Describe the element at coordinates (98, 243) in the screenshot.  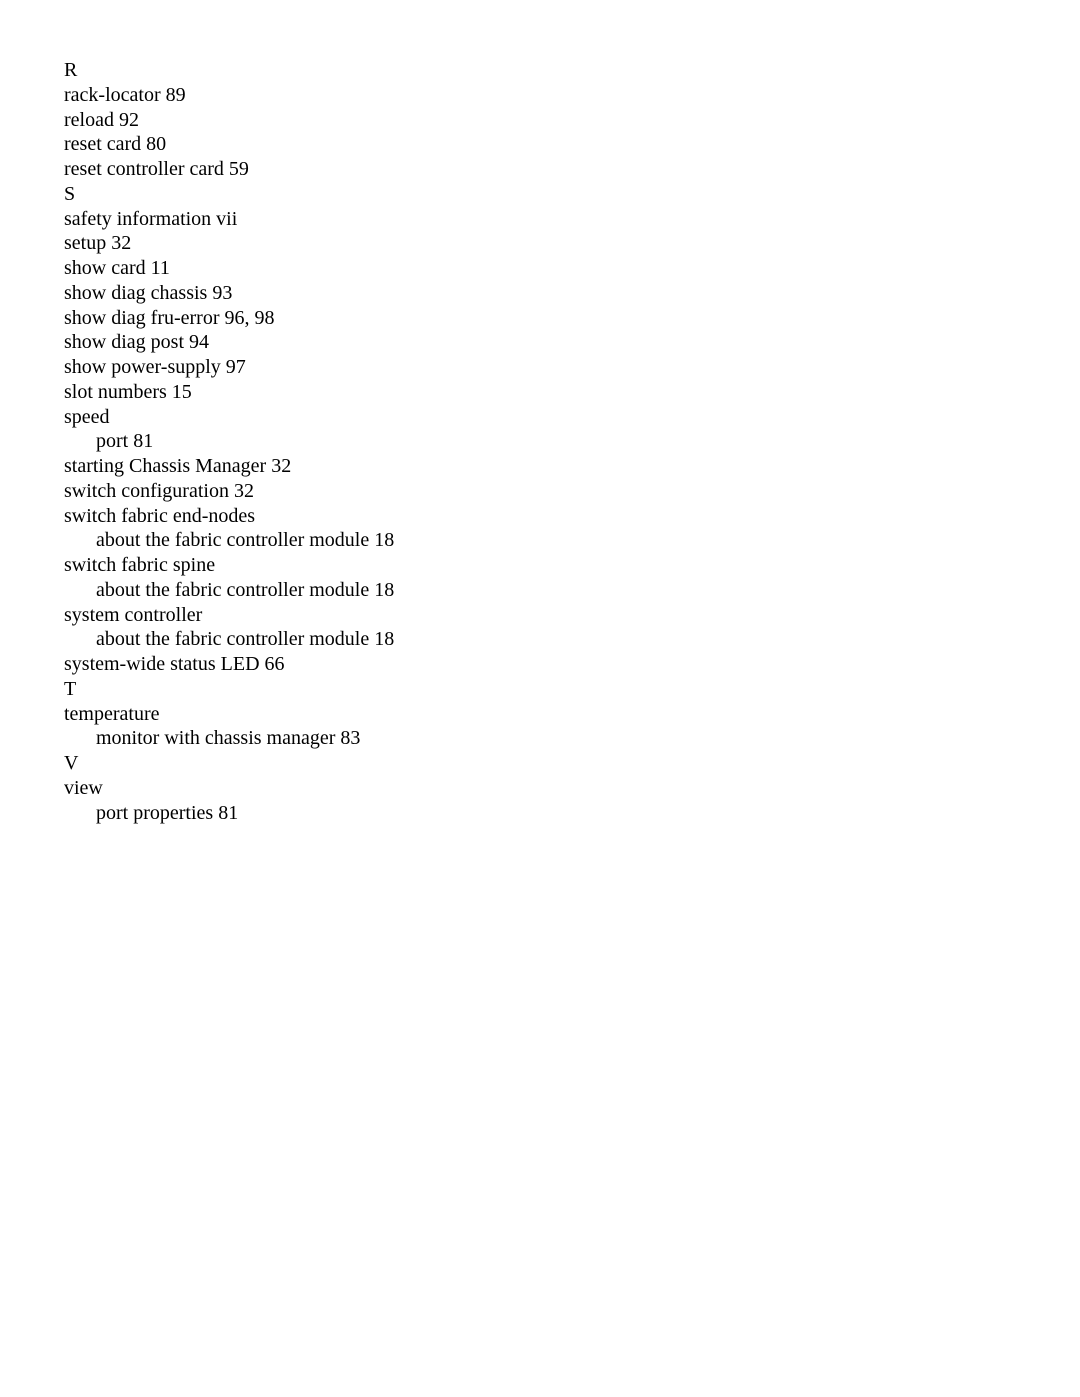
I see `index-entry: setup 32` at that location.